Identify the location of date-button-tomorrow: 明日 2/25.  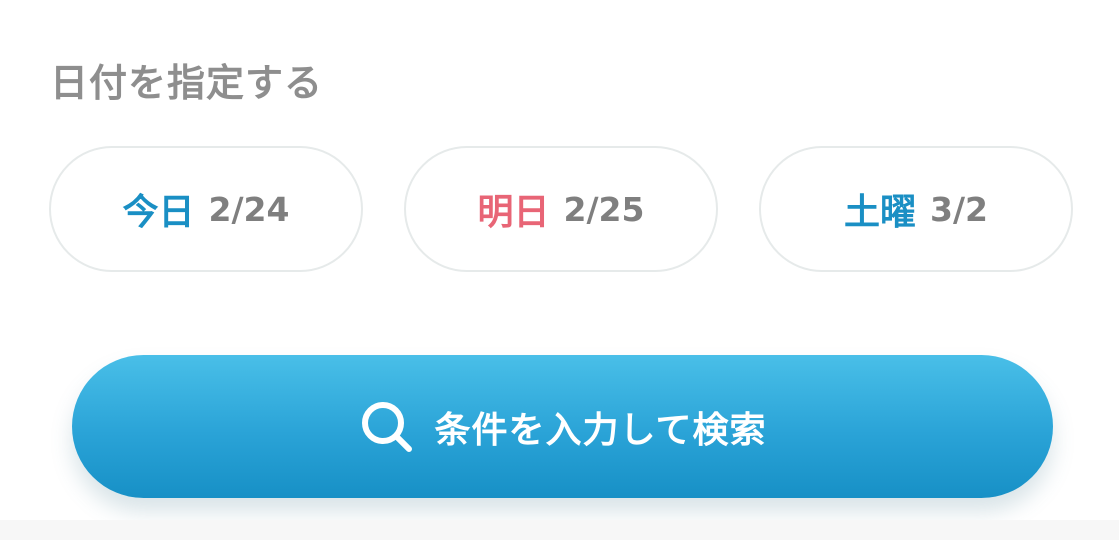
(561, 209).